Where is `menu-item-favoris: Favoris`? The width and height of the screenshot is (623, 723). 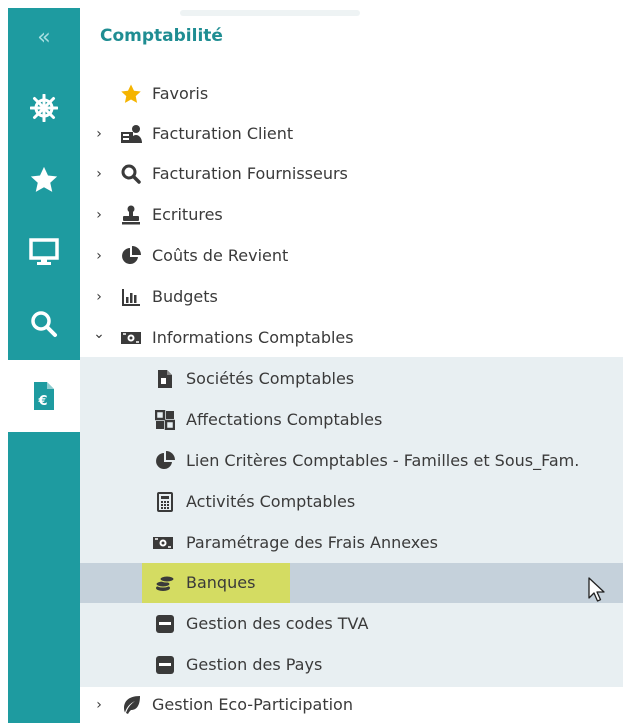 menu-item-favoris: Favoris is located at coordinates (351, 94).